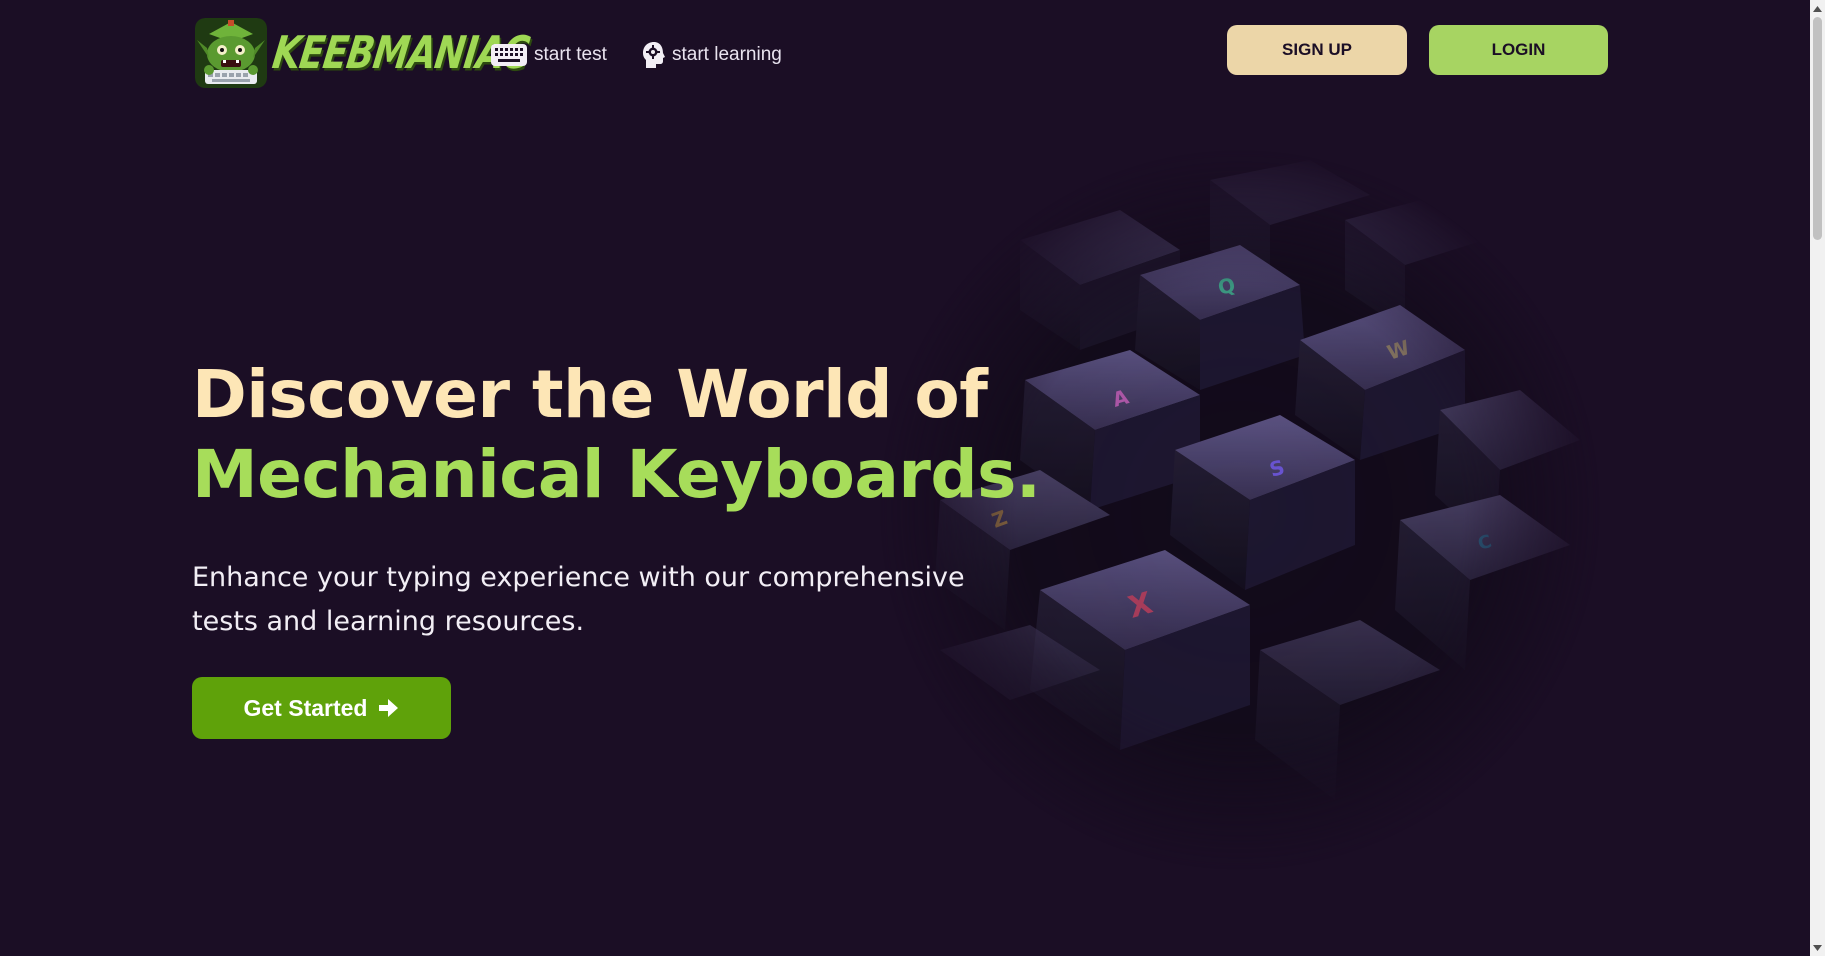 This screenshot has width=1825, height=956. What do you see at coordinates (1817, 128) in the screenshot?
I see `scrollbar-thumb` at bounding box center [1817, 128].